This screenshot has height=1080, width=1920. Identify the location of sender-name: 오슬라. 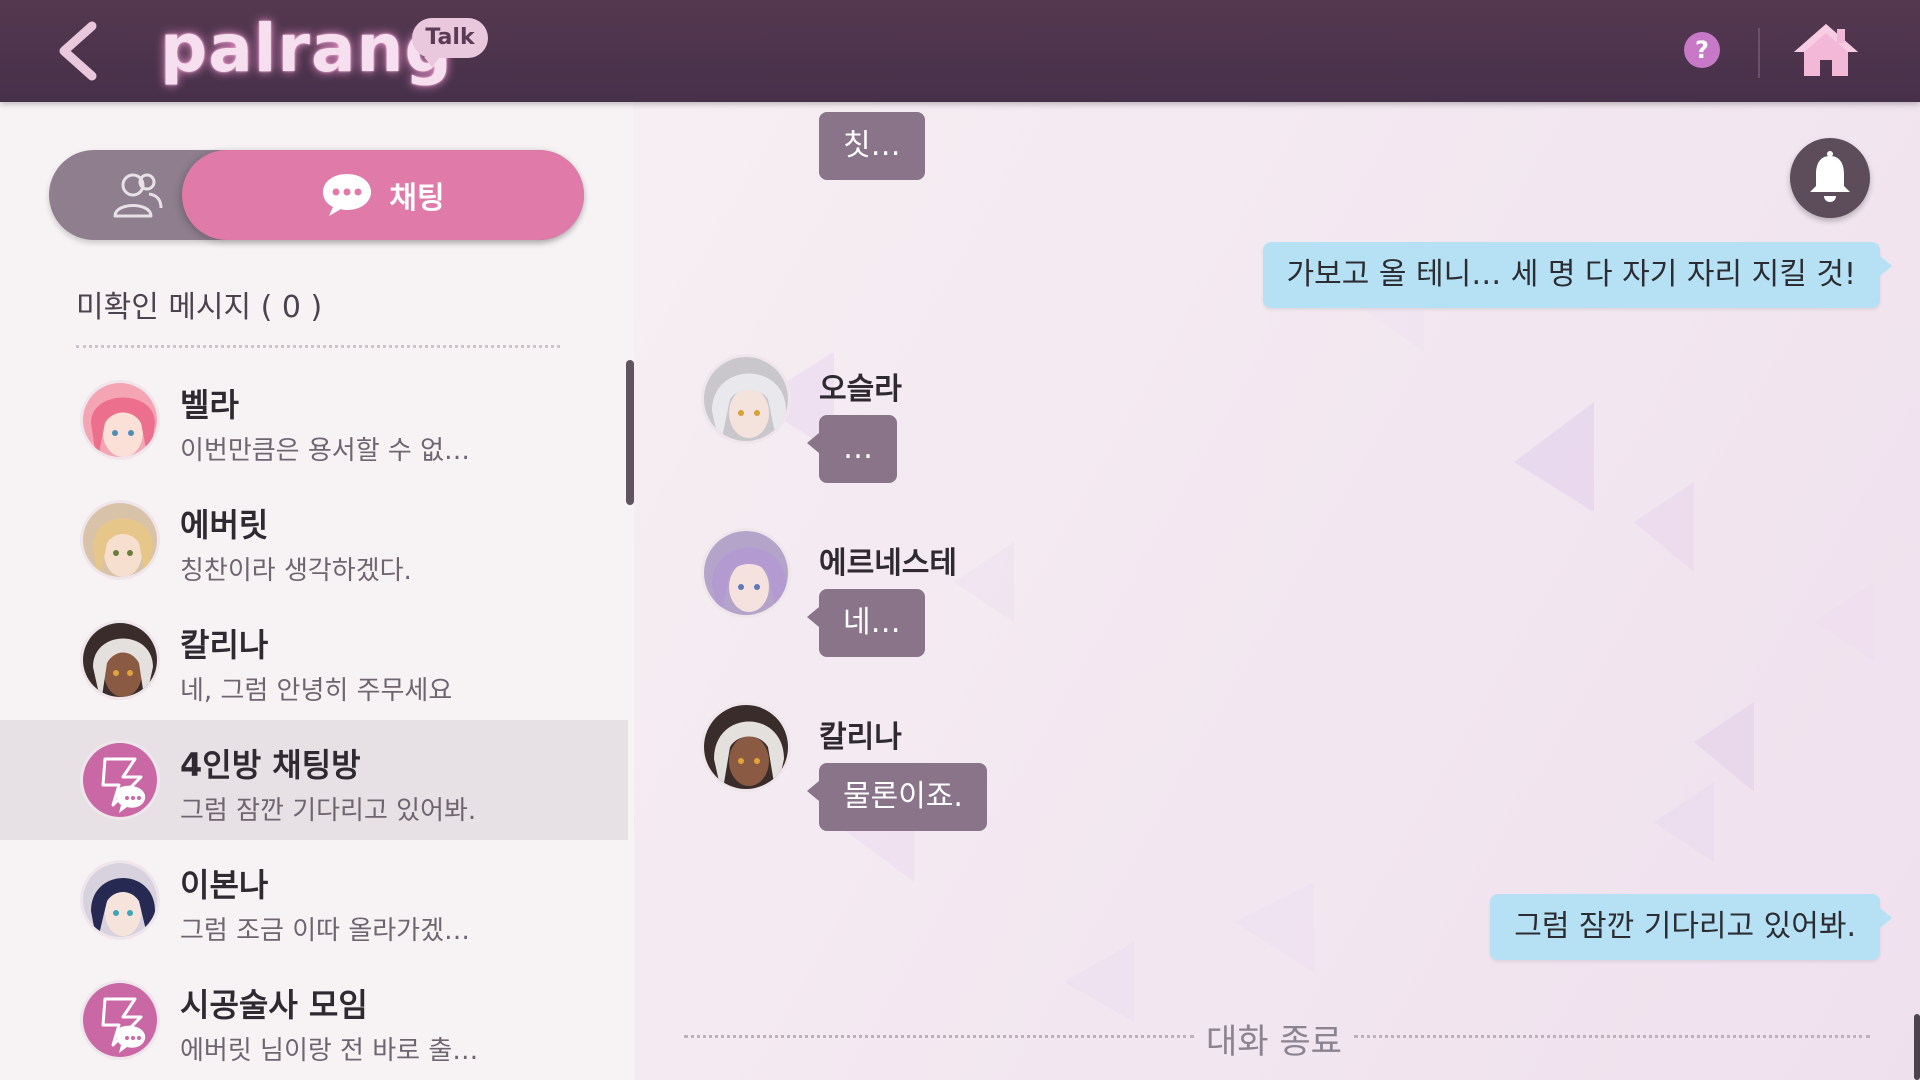
(860, 389).